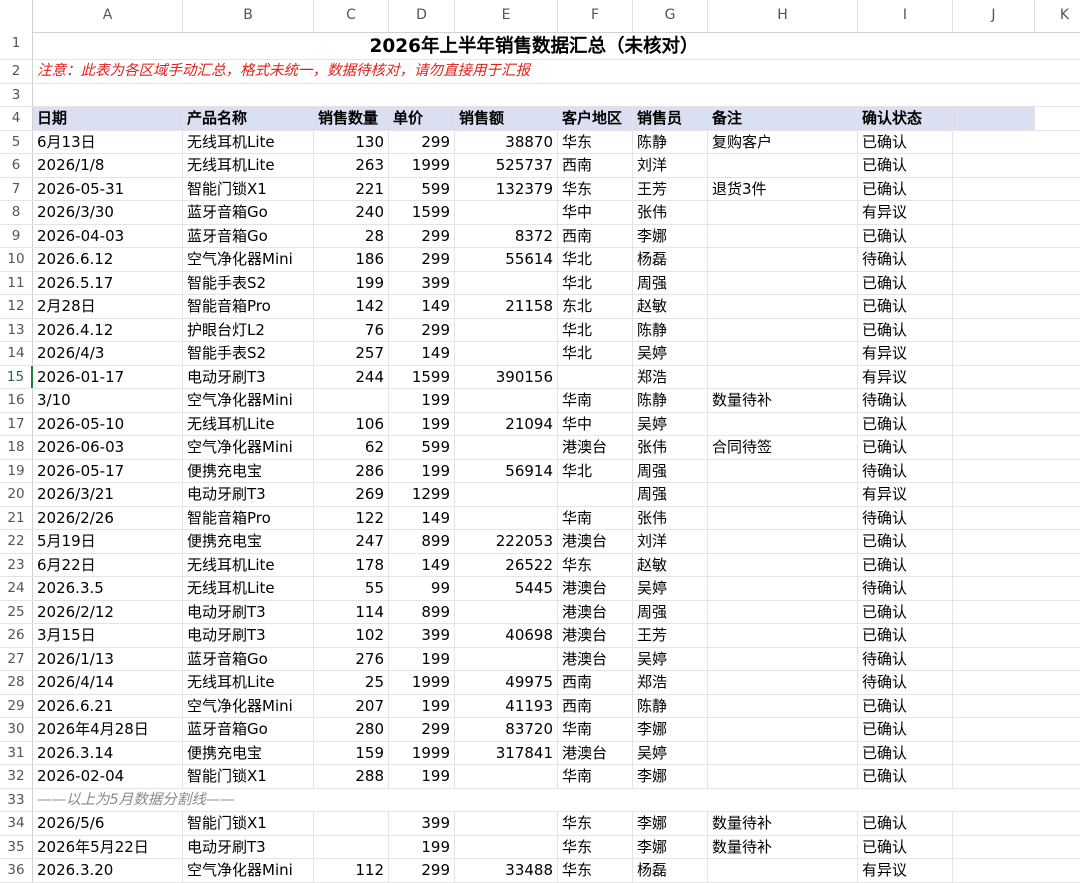 Image resolution: width=1080 pixels, height=883 pixels. Describe the element at coordinates (16, 71) in the screenshot. I see `row-header-2: 2` at that location.